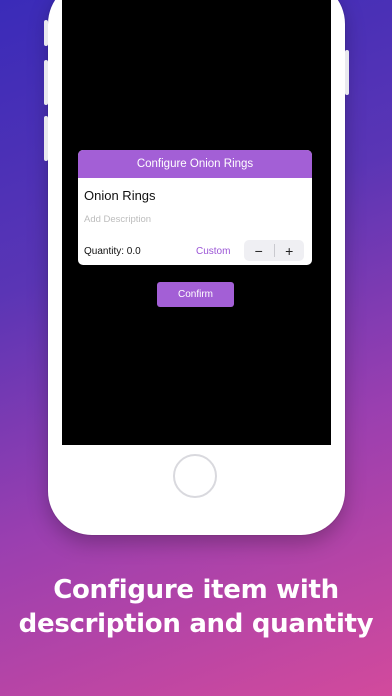 This screenshot has height=696, width=392. Describe the element at coordinates (112, 251) in the screenshot. I see `quantity-label: Quantity: 0.0` at that location.